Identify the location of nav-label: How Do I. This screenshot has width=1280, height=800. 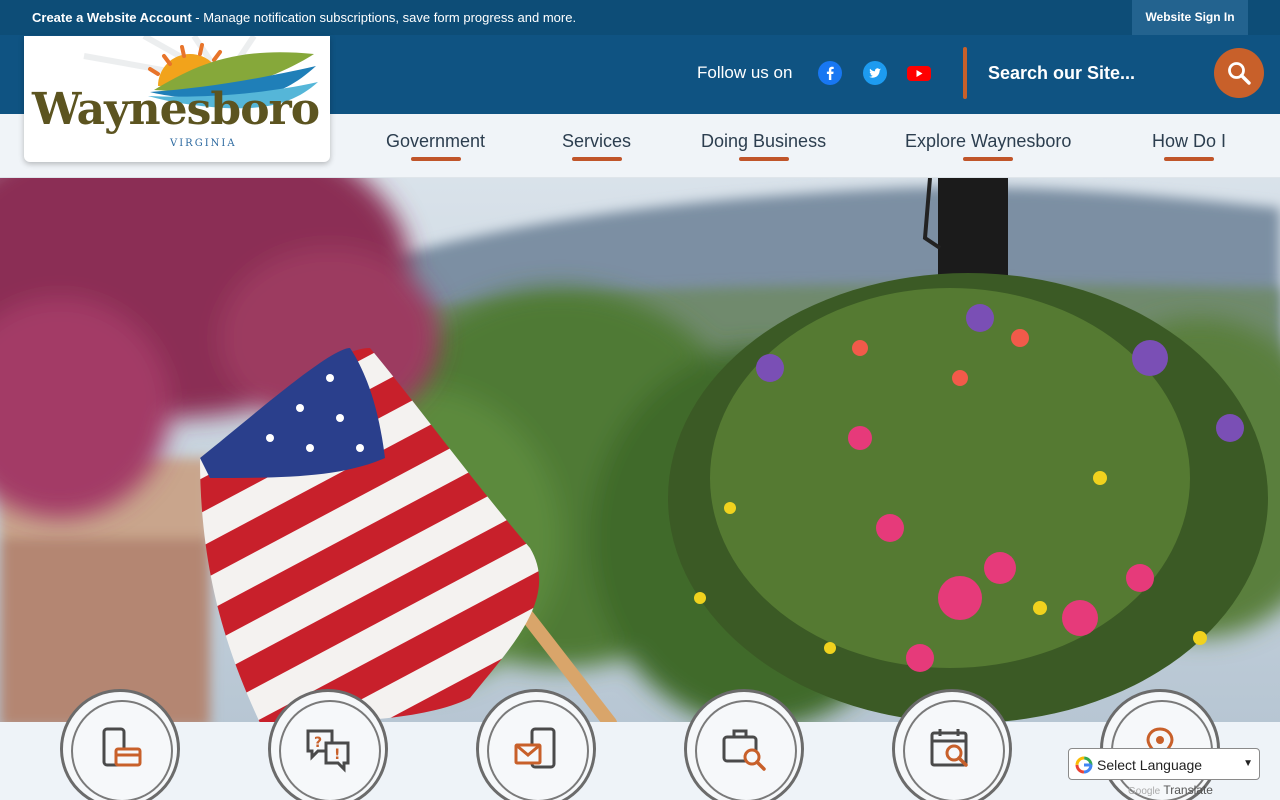
(1189, 141).